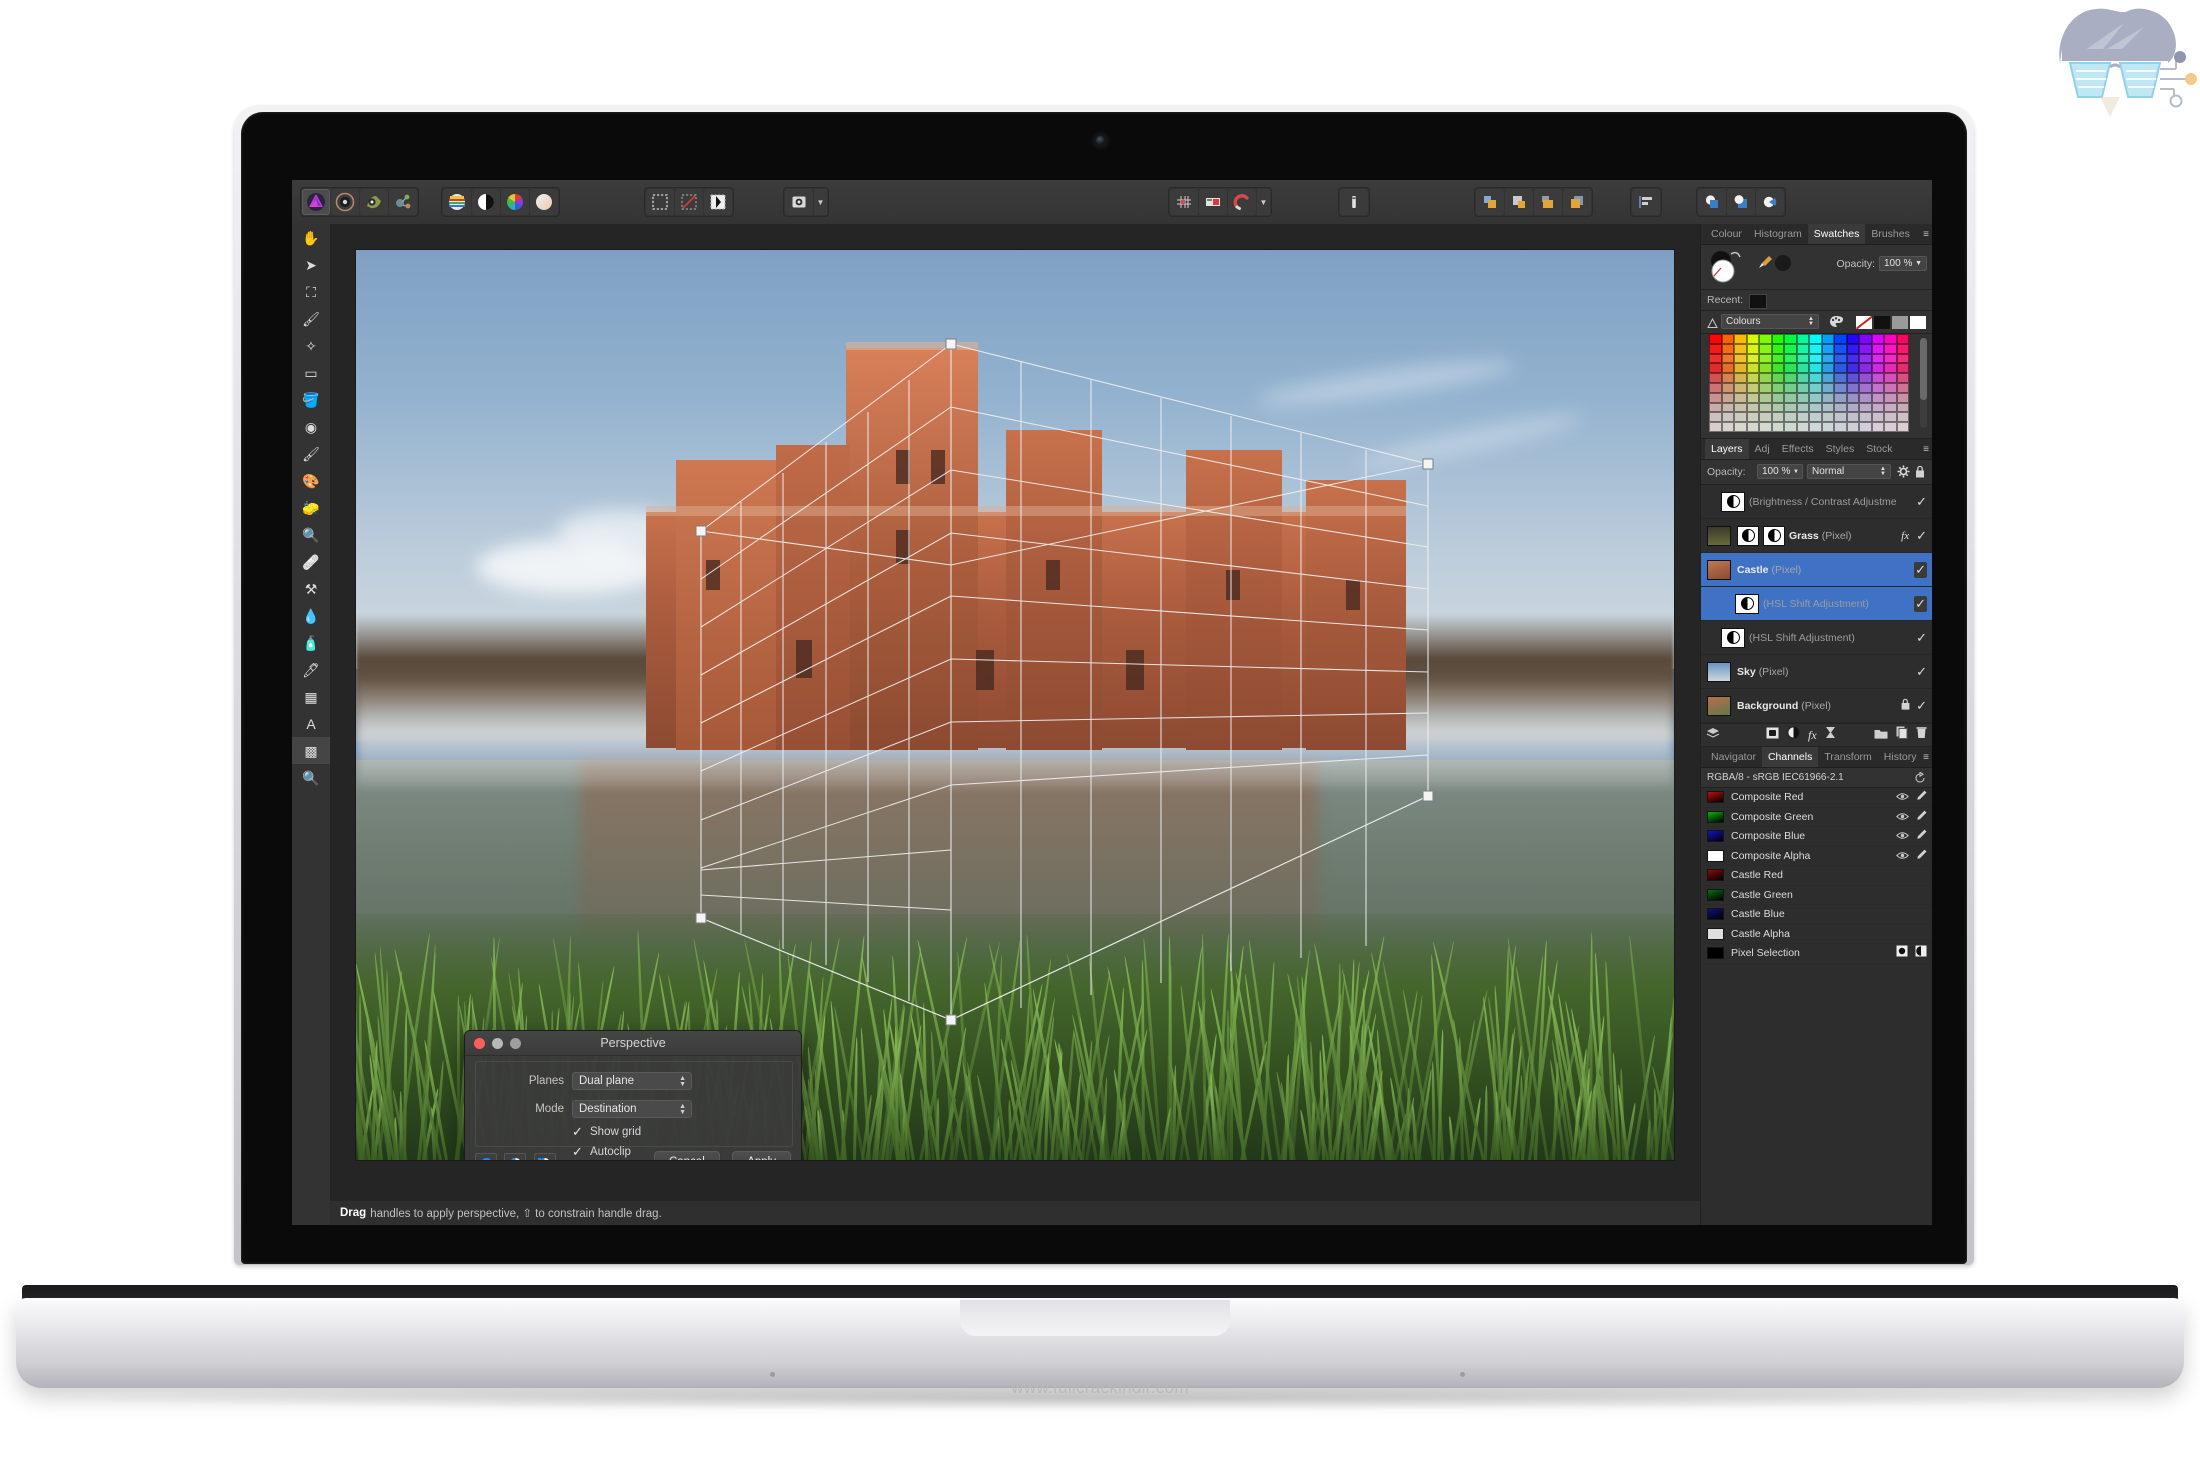 This screenshot has height=1460, width=2200. What do you see at coordinates (1927, 449) in the screenshot?
I see `panel-menu-icon: ≡` at bounding box center [1927, 449].